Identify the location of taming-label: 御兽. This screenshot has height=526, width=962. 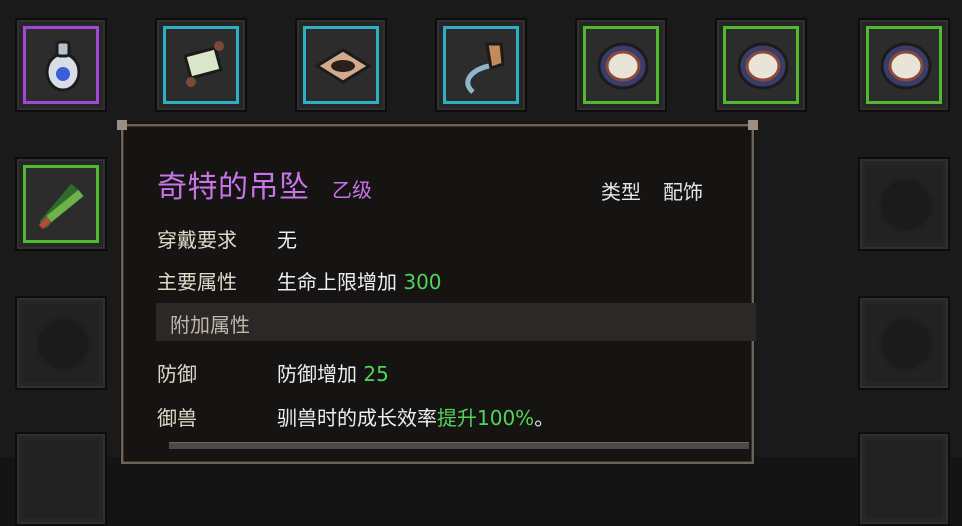
(177, 418).